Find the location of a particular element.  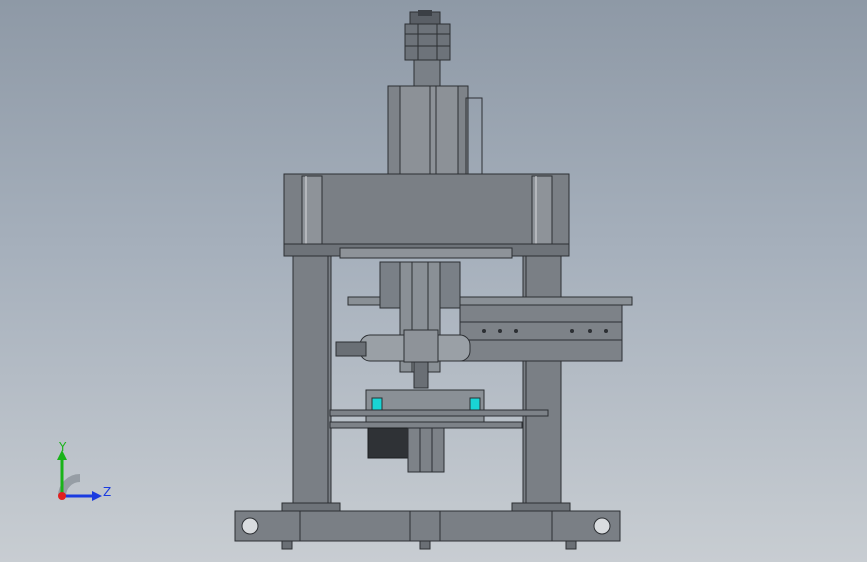

base-frame is located at coordinates (427, 530).